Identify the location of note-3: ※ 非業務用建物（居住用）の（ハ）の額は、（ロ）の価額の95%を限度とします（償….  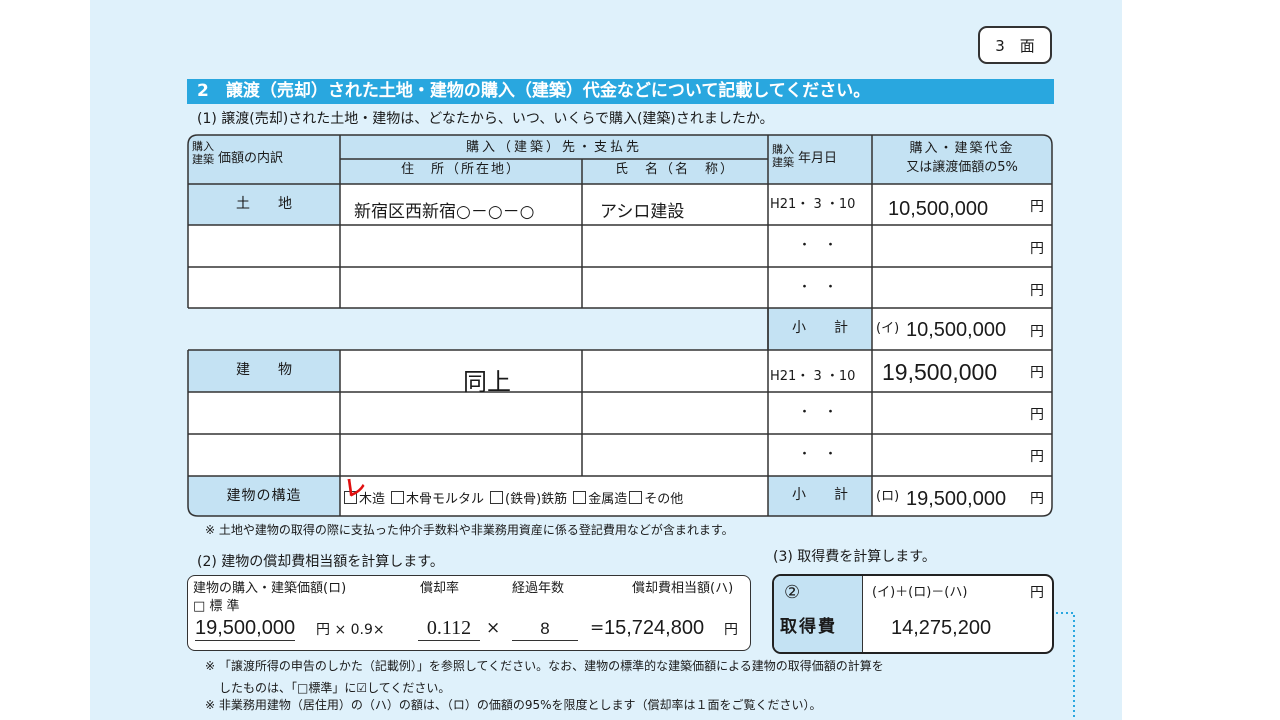
(513, 705).